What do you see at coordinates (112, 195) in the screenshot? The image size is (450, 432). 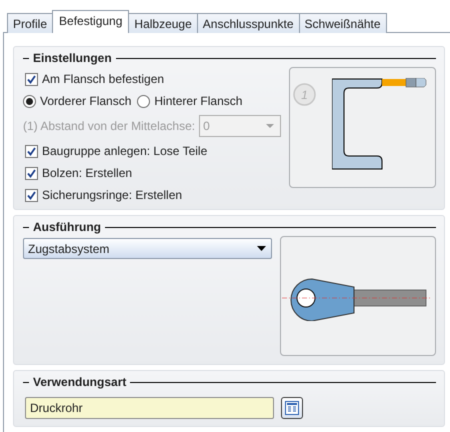 I see `checkbox-label: Sicherungsringe: Erstellen` at bounding box center [112, 195].